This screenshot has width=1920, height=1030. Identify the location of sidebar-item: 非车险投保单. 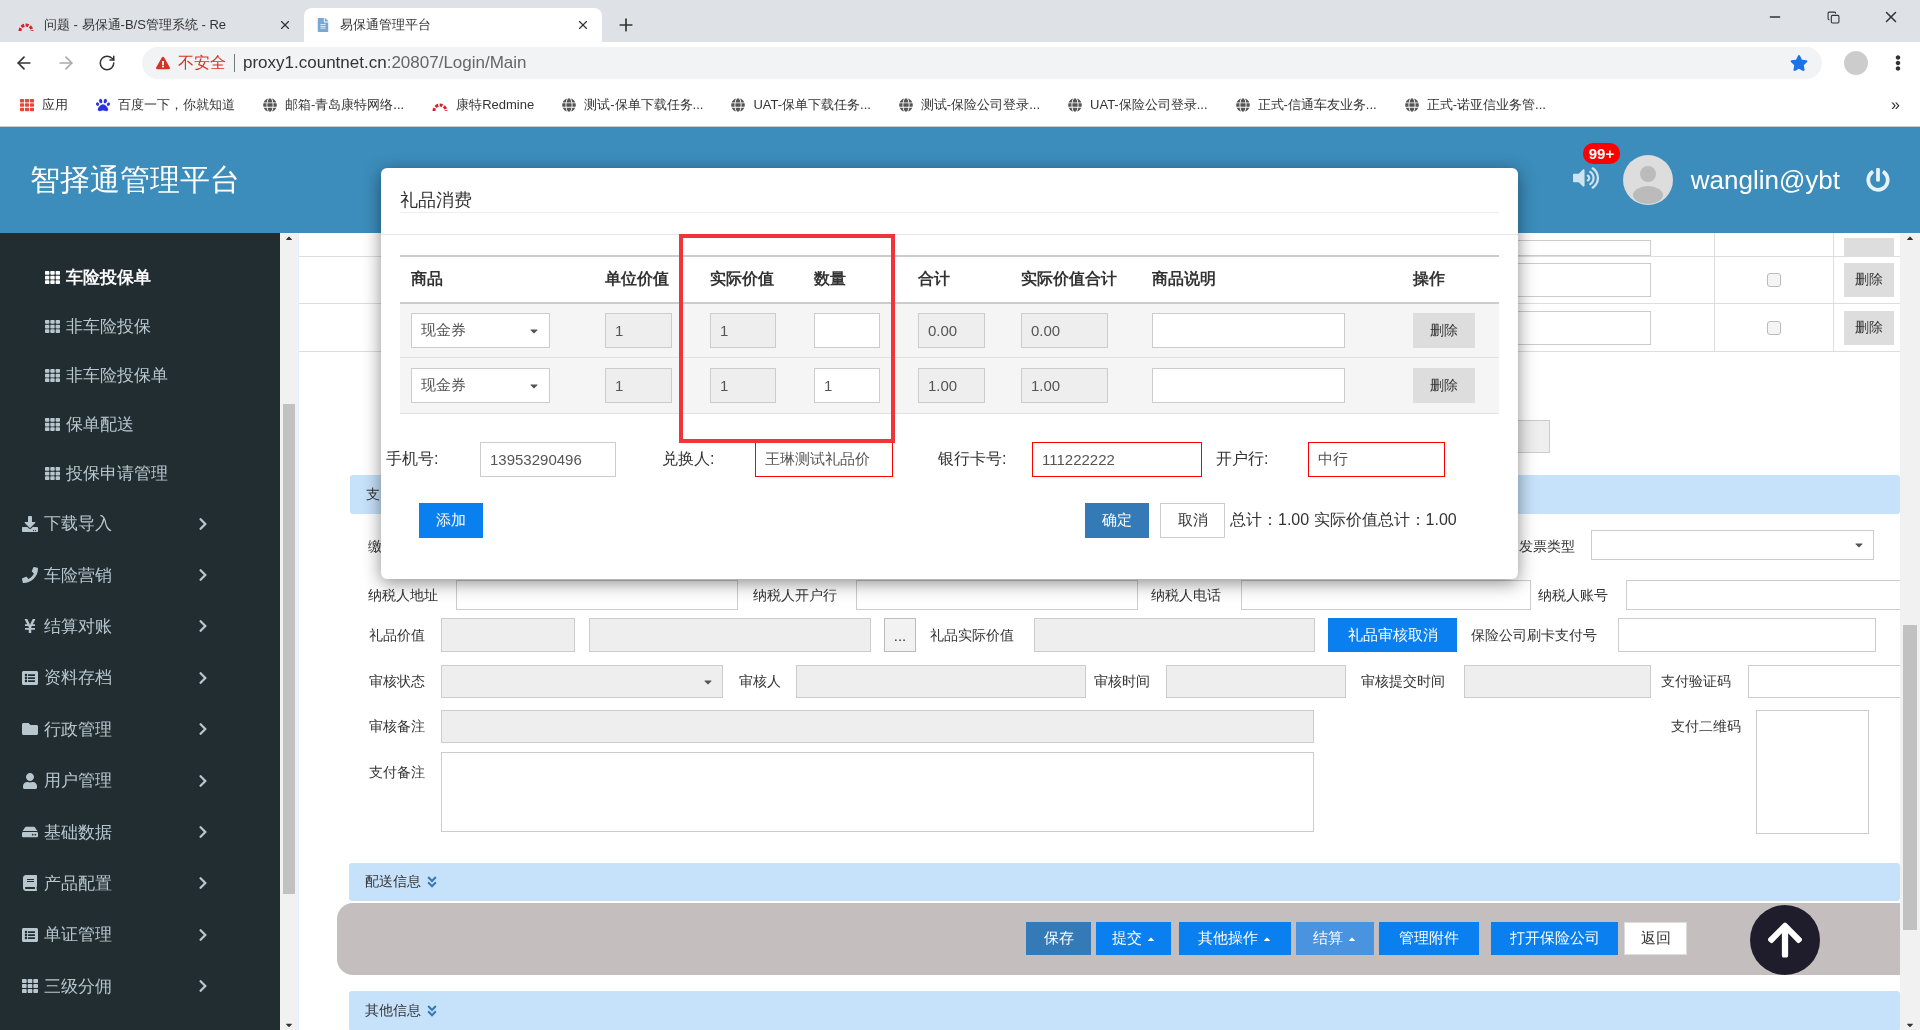
(140, 375).